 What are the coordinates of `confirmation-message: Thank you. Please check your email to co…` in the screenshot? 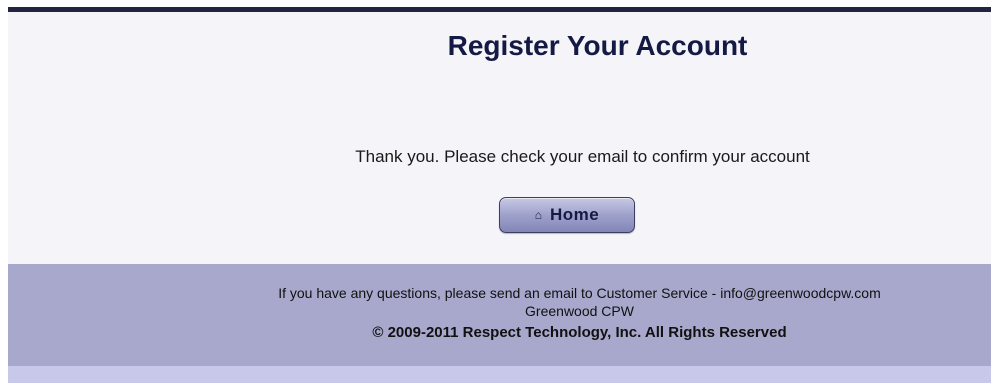 It's located at (582, 156).